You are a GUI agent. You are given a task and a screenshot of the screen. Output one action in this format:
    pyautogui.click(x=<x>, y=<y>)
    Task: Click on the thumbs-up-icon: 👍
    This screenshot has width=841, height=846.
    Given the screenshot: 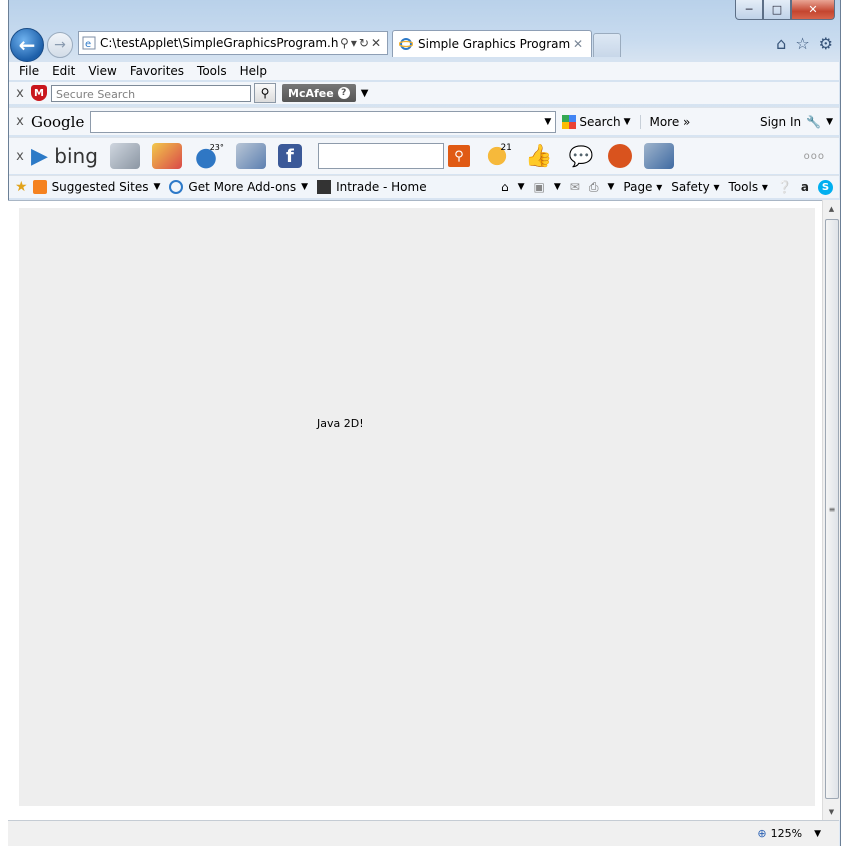 What is the action you would take?
    pyautogui.click(x=539, y=156)
    